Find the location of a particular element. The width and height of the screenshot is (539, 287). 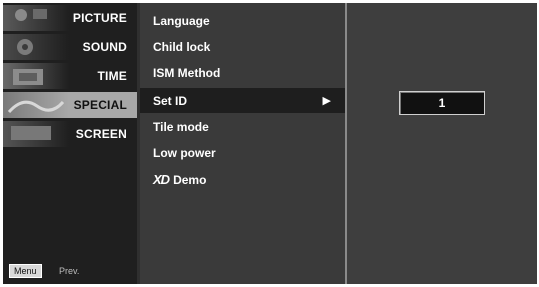

menu-item-label: Set ID is located at coordinates (170, 101).